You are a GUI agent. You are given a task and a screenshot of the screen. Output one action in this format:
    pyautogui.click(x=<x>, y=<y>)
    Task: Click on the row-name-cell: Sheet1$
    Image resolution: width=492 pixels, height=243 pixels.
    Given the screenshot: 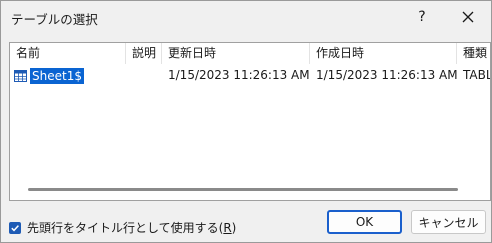 What is the action you would take?
    pyautogui.click(x=68, y=75)
    